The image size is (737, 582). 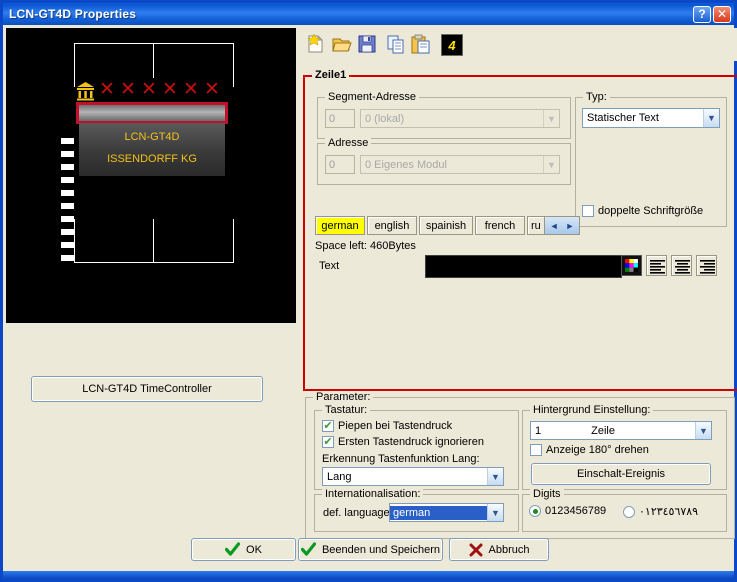 I want to click on align-center-icon, so click(x=682, y=267).